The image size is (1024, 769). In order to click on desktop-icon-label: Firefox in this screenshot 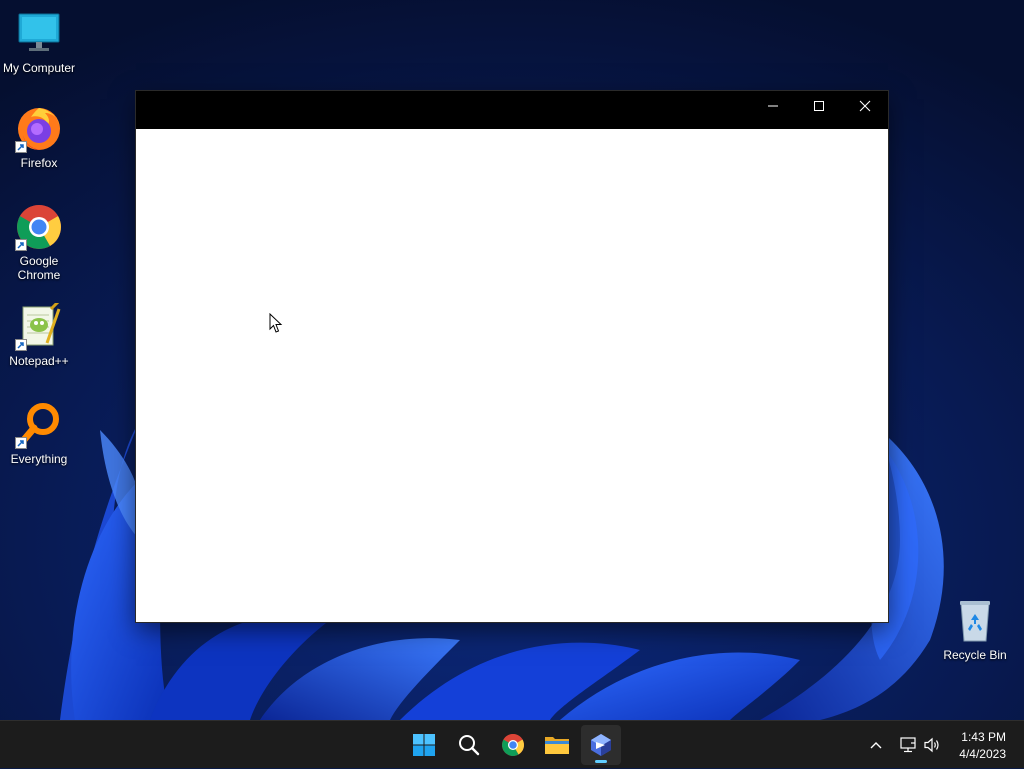, I will do `click(39, 163)`.